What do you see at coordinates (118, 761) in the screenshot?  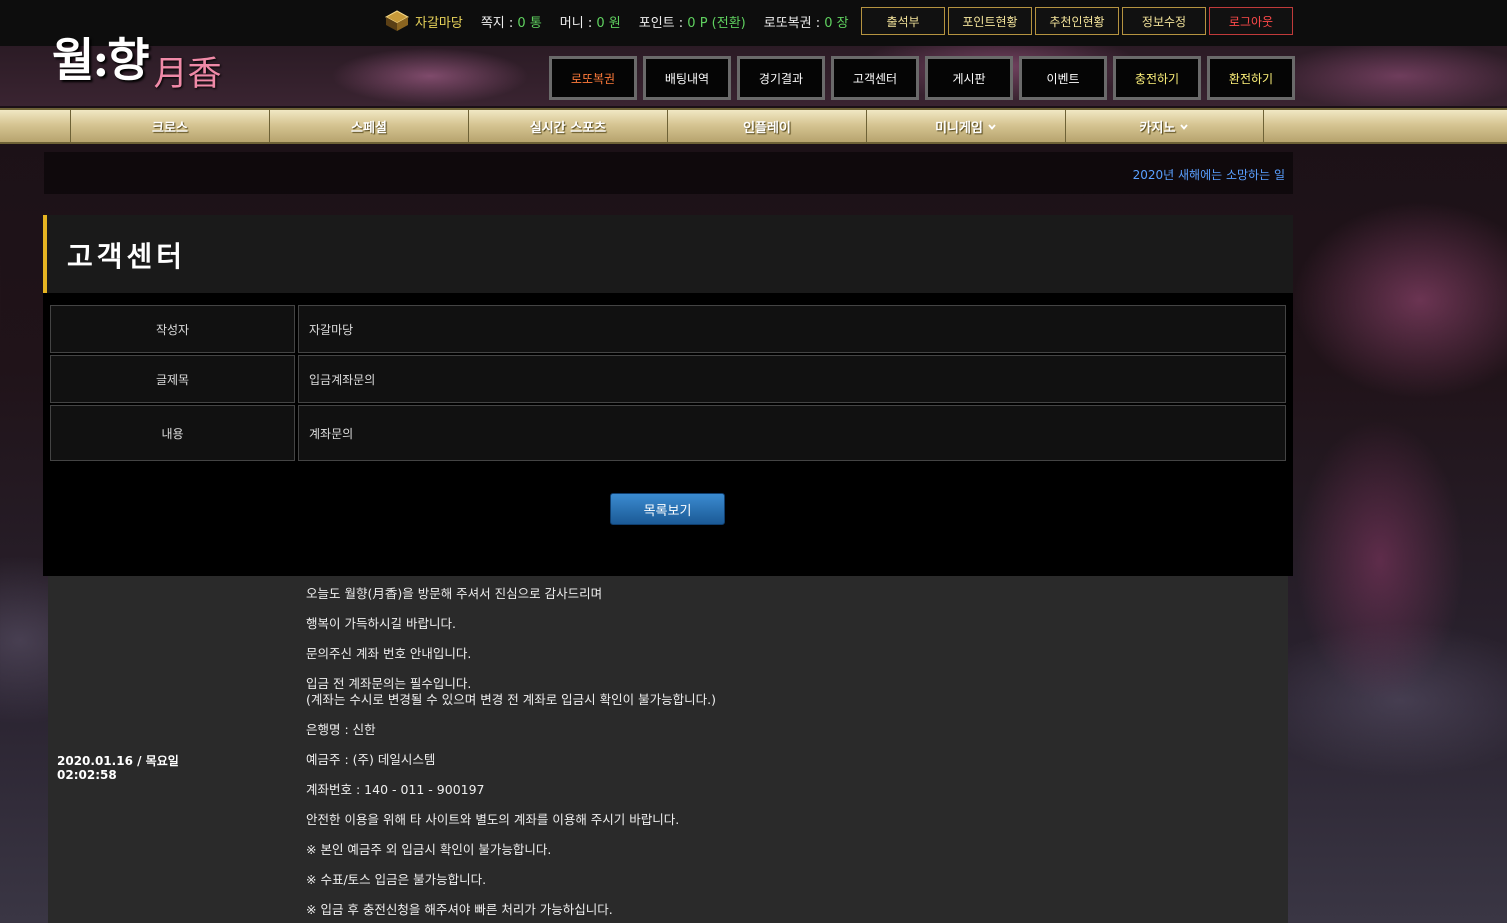 I see `reply-date: 2020.01.16 / 목요일` at bounding box center [118, 761].